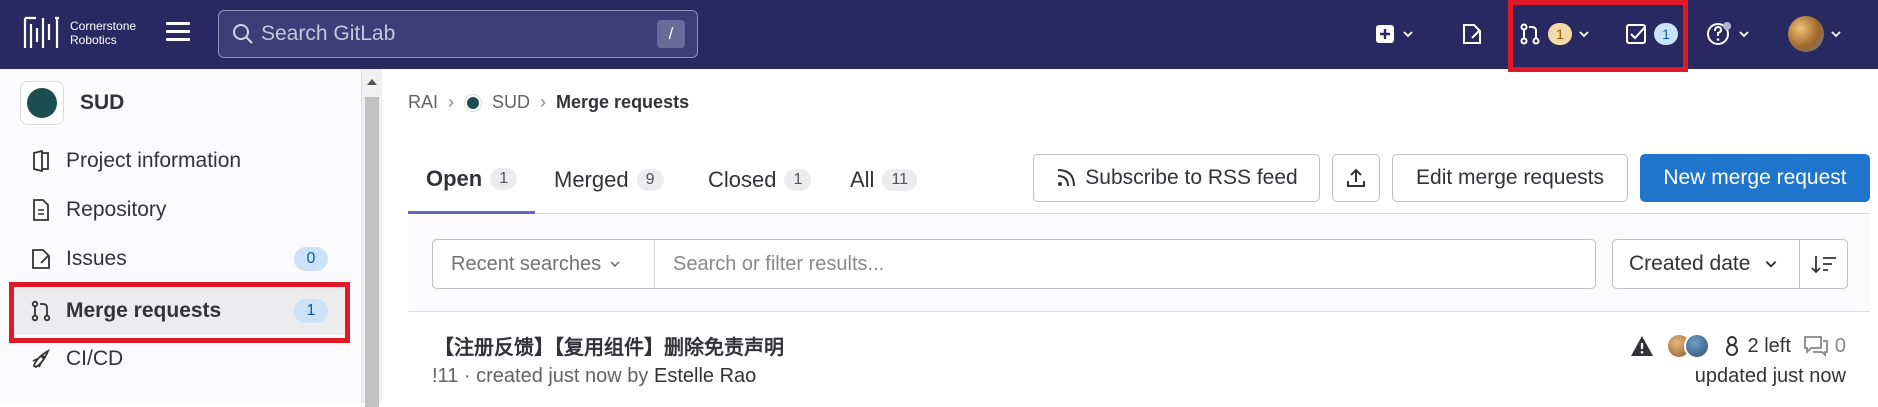  Describe the element at coordinates (473, 102) in the screenshot. I see `project-avatar-icon` at that location.